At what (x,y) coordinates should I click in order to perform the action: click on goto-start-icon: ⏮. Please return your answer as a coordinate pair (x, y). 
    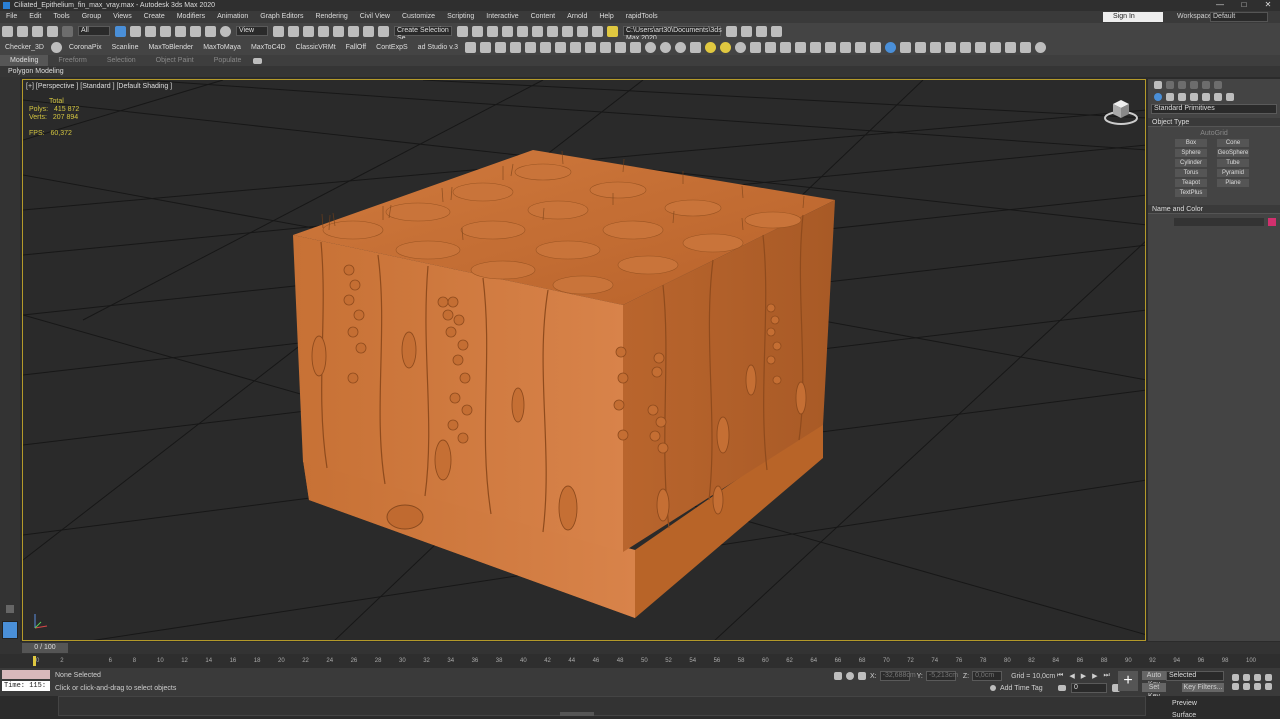
    Looking at the image, I should click on (1060, 676).